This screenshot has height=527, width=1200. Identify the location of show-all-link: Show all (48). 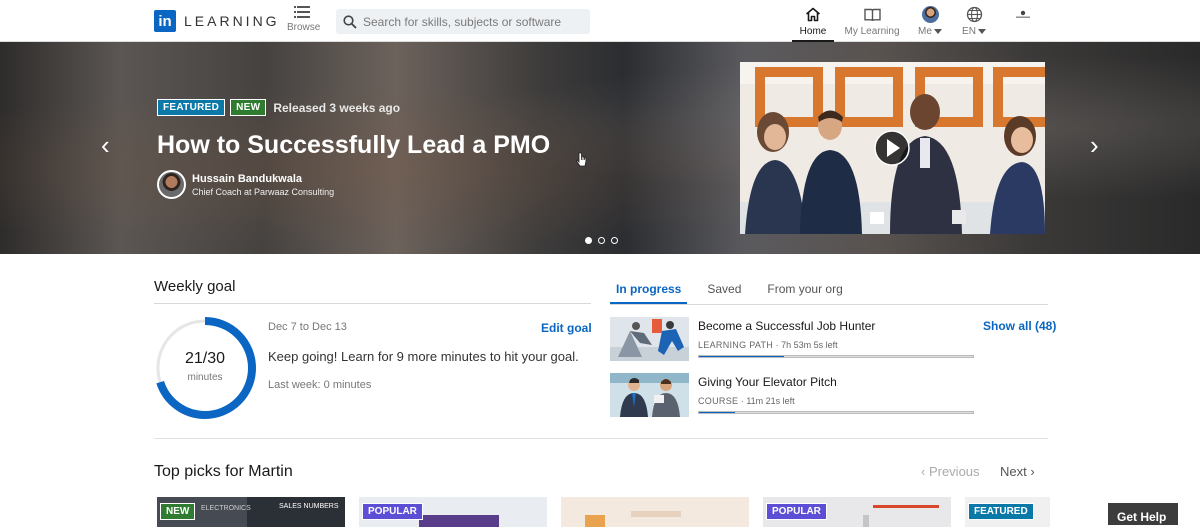
(1019, 326).